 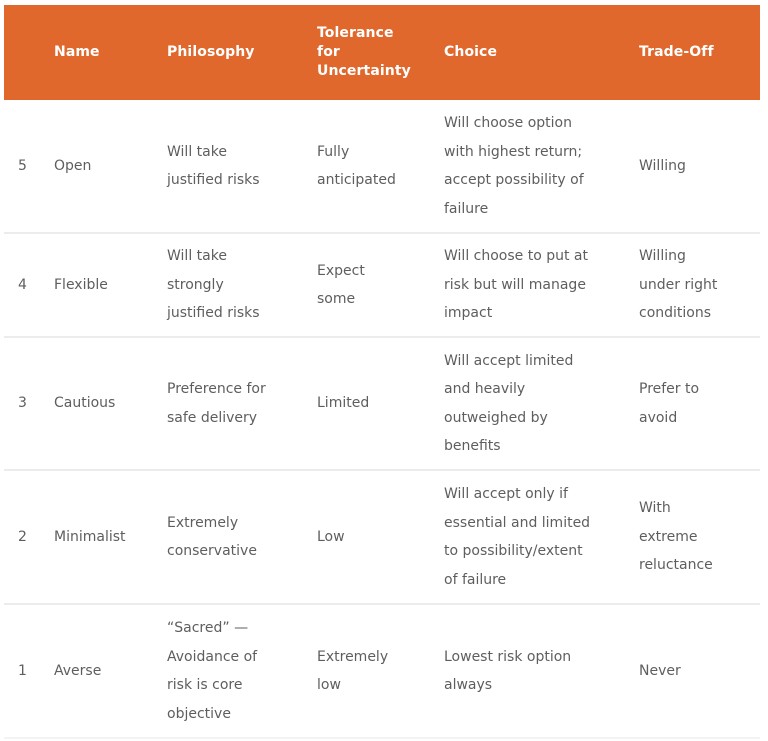 What do you see at coordinates (329, 685) in the screenshot?
I see `cell-tolerance-line: low` at bounding box center [329, 685].